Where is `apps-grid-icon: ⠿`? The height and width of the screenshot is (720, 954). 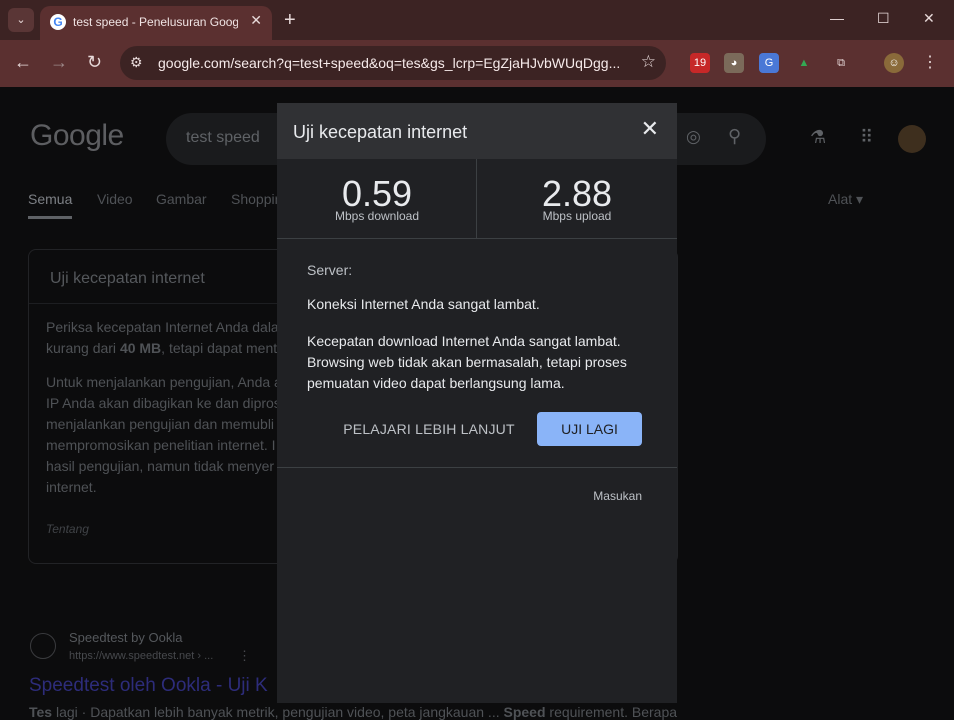
apps-grid-icon: ⠿ is located at coordinates (866, 137).